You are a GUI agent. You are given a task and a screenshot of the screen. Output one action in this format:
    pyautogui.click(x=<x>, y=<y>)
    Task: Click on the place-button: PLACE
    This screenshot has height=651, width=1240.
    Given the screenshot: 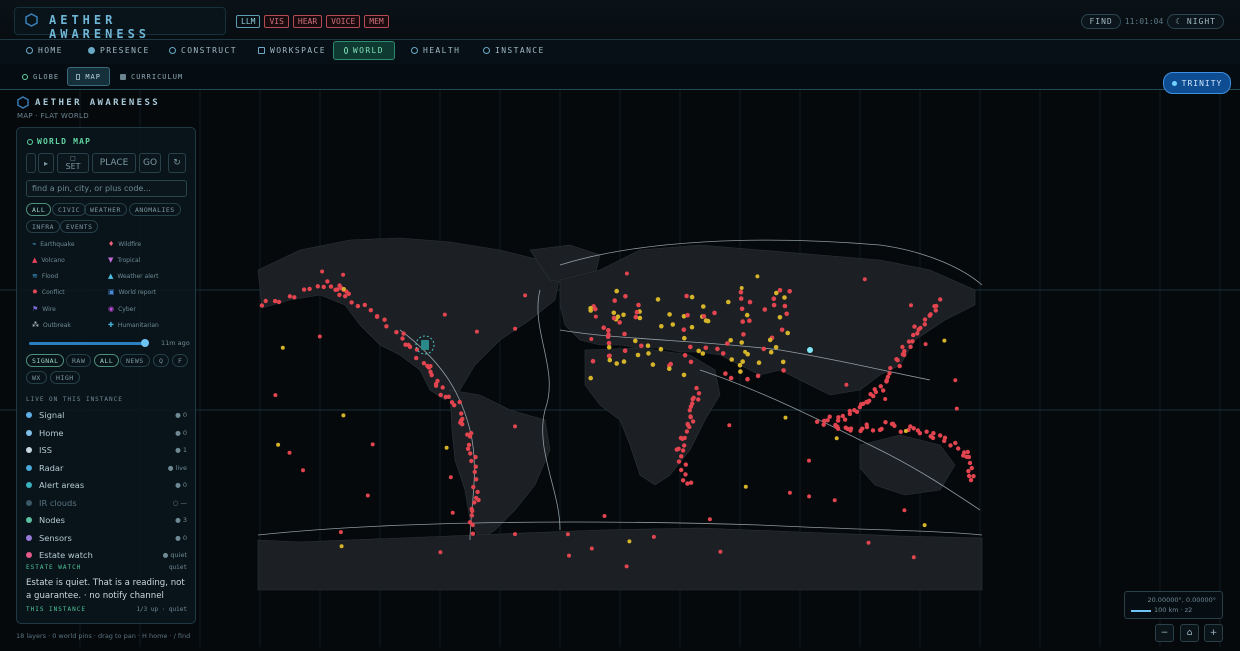 What is the action you would take?
    pyautogui.click(x=114, y=163)
    